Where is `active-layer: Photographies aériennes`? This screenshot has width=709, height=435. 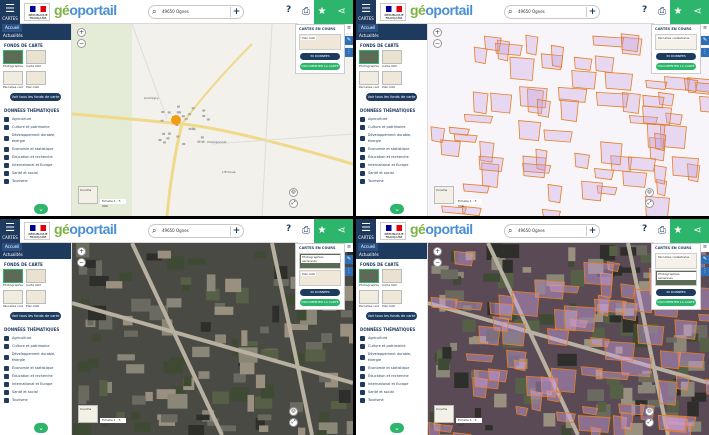
active-layer: Photographies aériennes is located at coordinates (320, 261).